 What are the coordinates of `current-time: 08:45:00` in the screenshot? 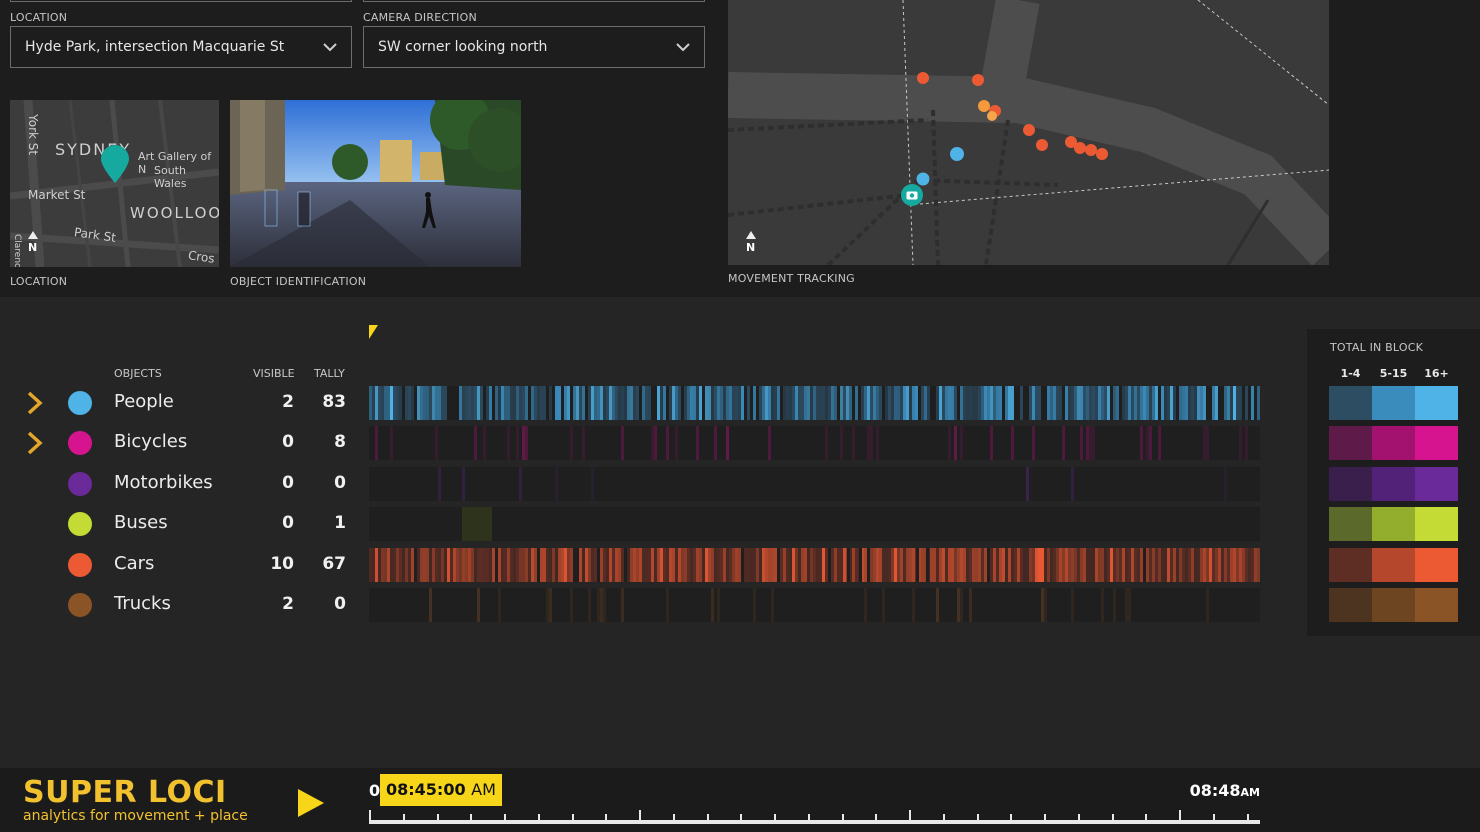 It's located at (426, 789).